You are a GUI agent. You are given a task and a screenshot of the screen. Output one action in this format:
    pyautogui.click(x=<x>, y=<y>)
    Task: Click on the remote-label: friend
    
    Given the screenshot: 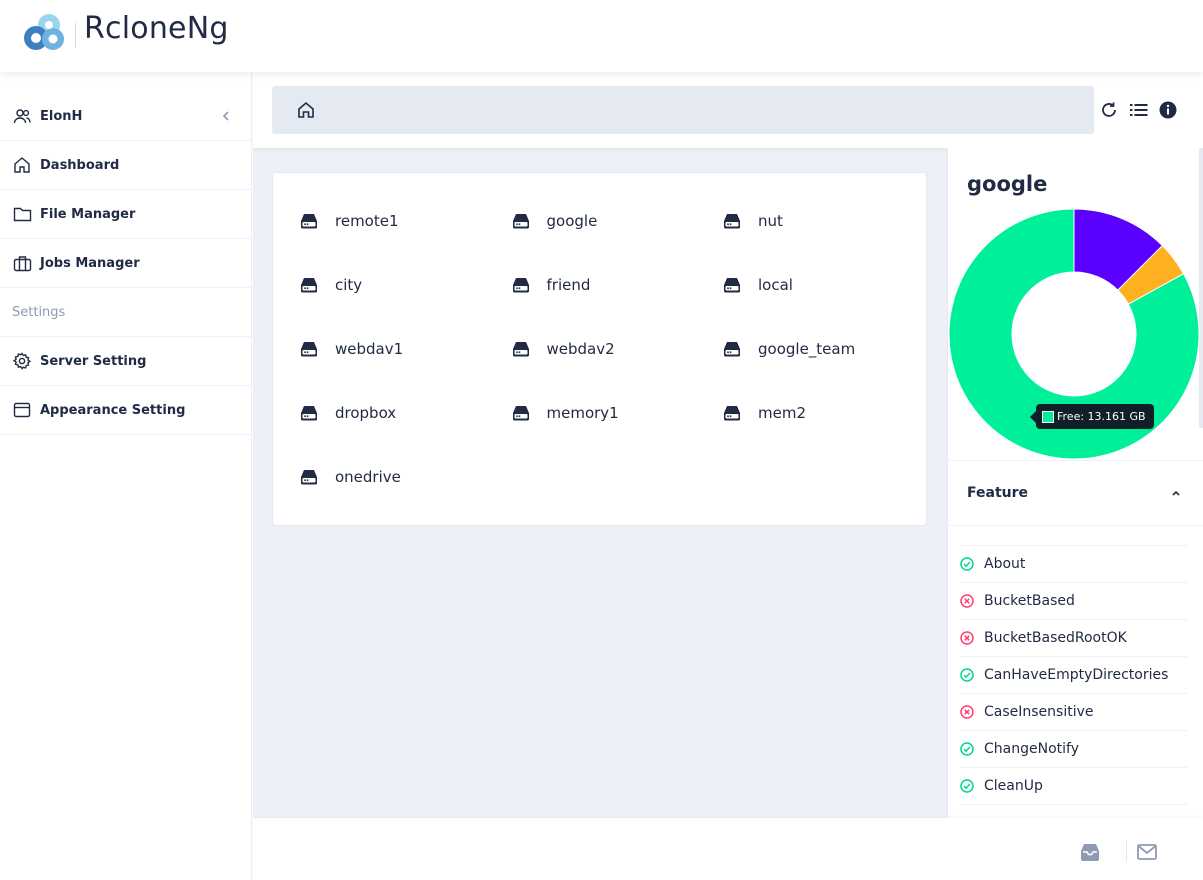 What is the action you would take?
    pyautogui.click(x=568, y=285)
    